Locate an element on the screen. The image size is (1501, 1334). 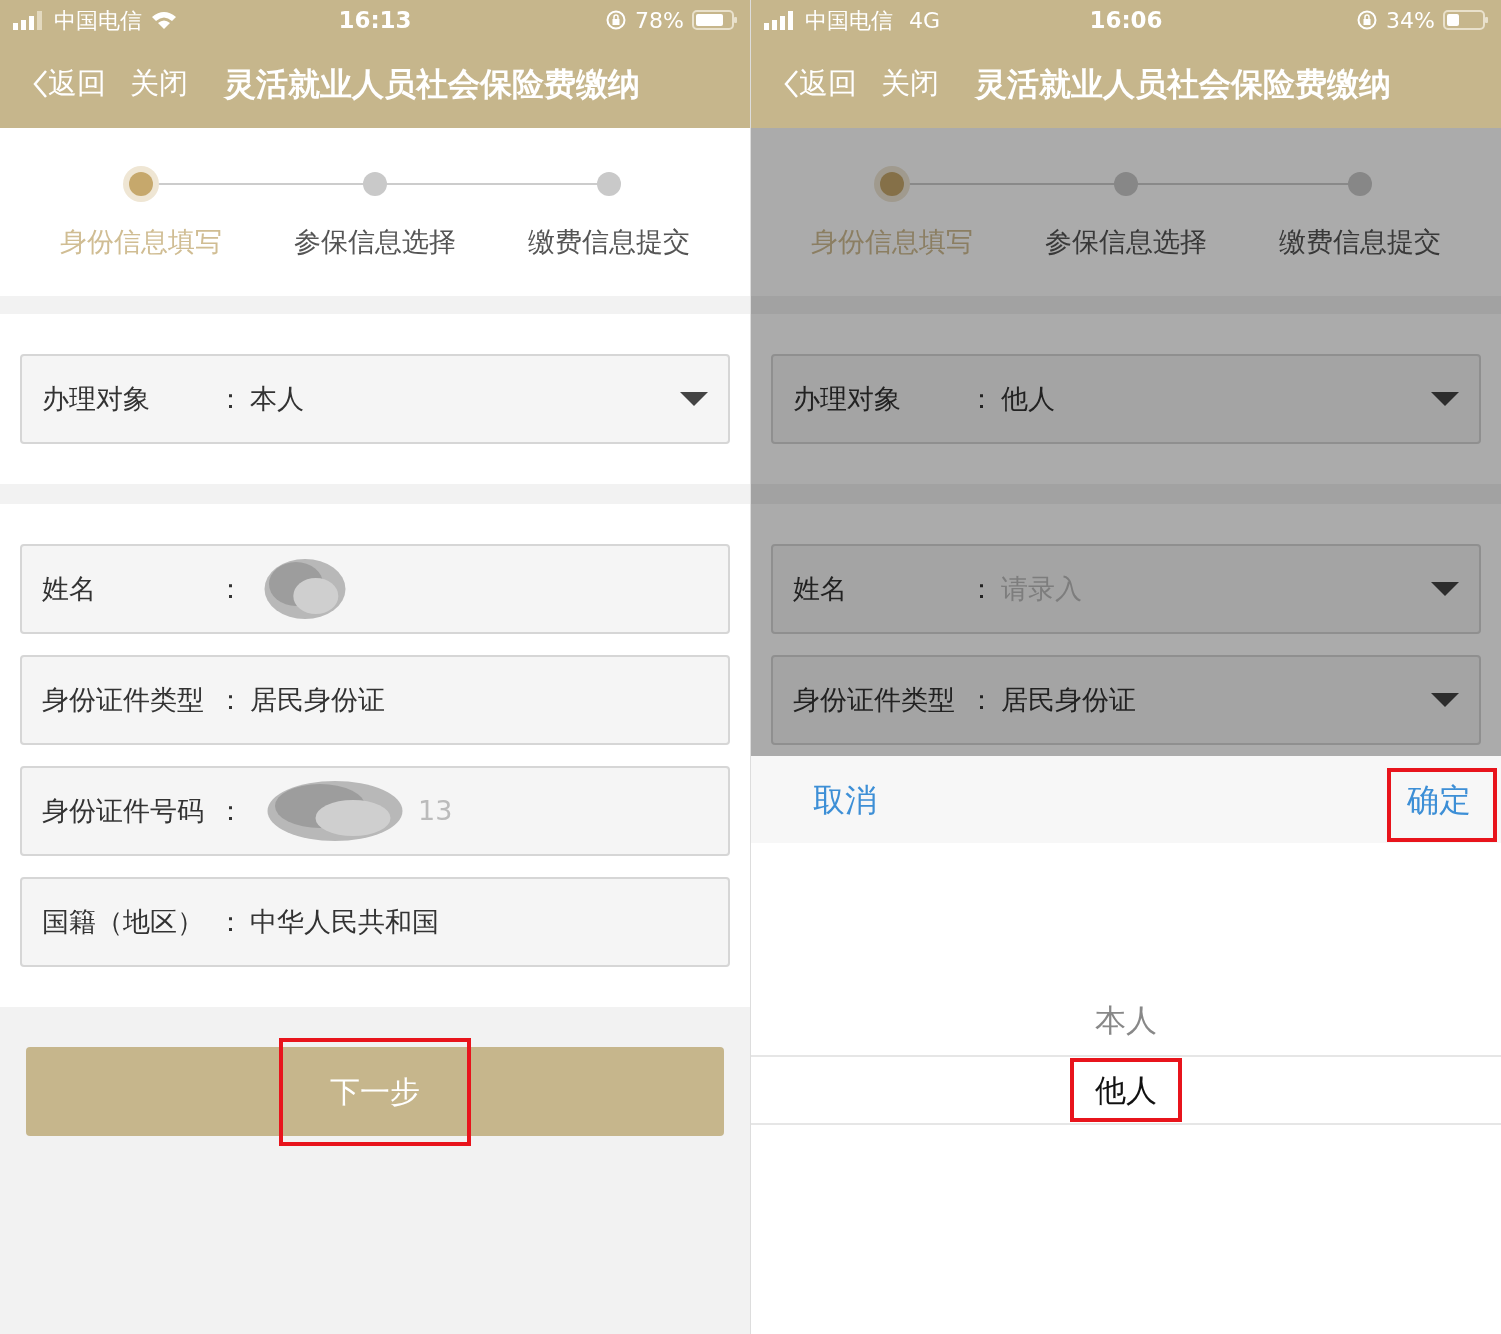
dropdown-field: 办理对象 ： 本人 is located at coordinates (375, 399).